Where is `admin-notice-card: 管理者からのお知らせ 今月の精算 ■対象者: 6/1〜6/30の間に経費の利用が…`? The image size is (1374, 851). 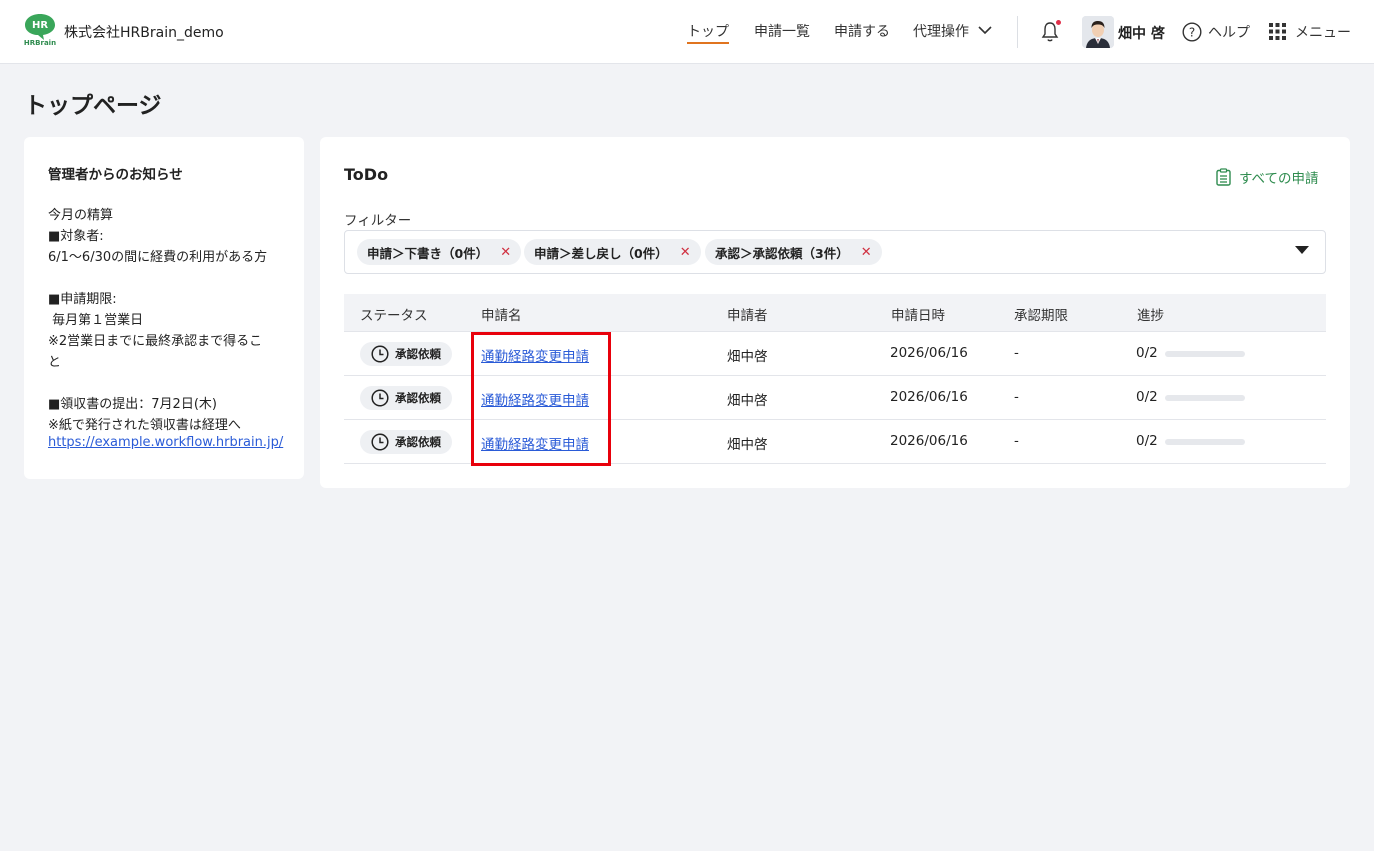 admin-notice-card: 管理者からのお知らせ 今月の精算 ■対象者: 6/1〜6/30の間に経費の利用が… is located at coordinates (164, 308).